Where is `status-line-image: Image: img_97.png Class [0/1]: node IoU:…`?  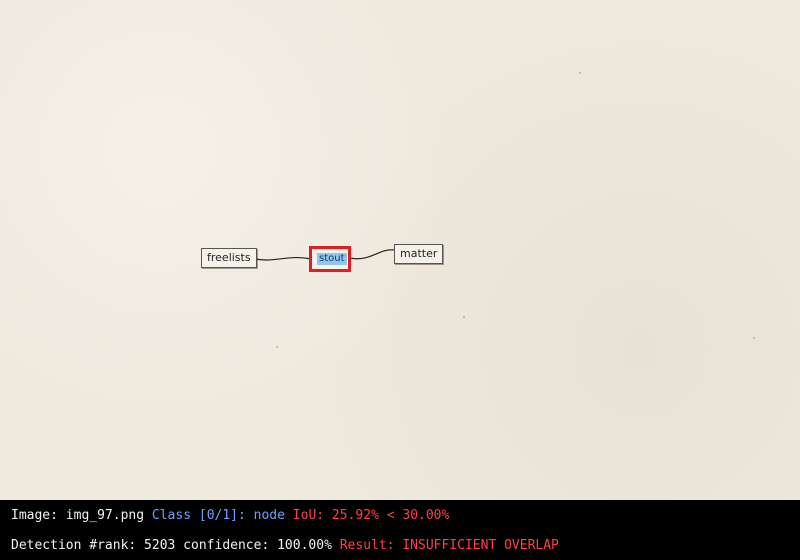 status-line-image: Image: img_97.png Class [0/1]: node IoU:… is located at coordinates (230, 515).